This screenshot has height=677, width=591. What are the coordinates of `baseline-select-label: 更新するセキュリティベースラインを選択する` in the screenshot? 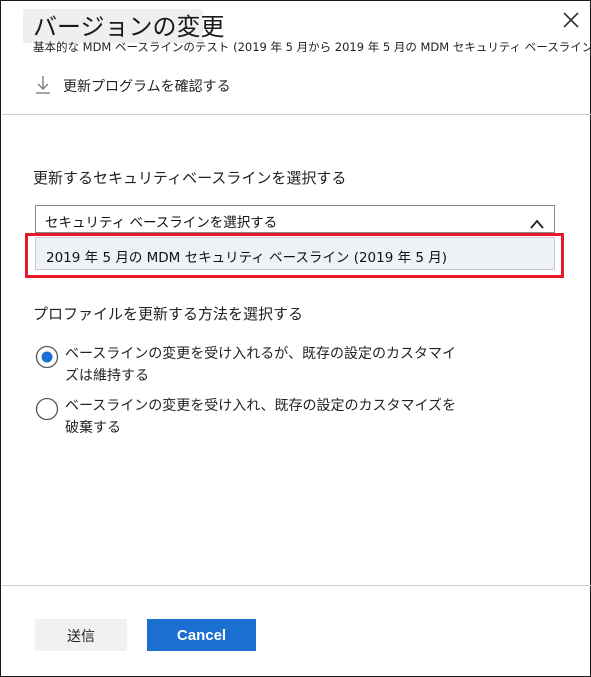 It's located at (190, 178).